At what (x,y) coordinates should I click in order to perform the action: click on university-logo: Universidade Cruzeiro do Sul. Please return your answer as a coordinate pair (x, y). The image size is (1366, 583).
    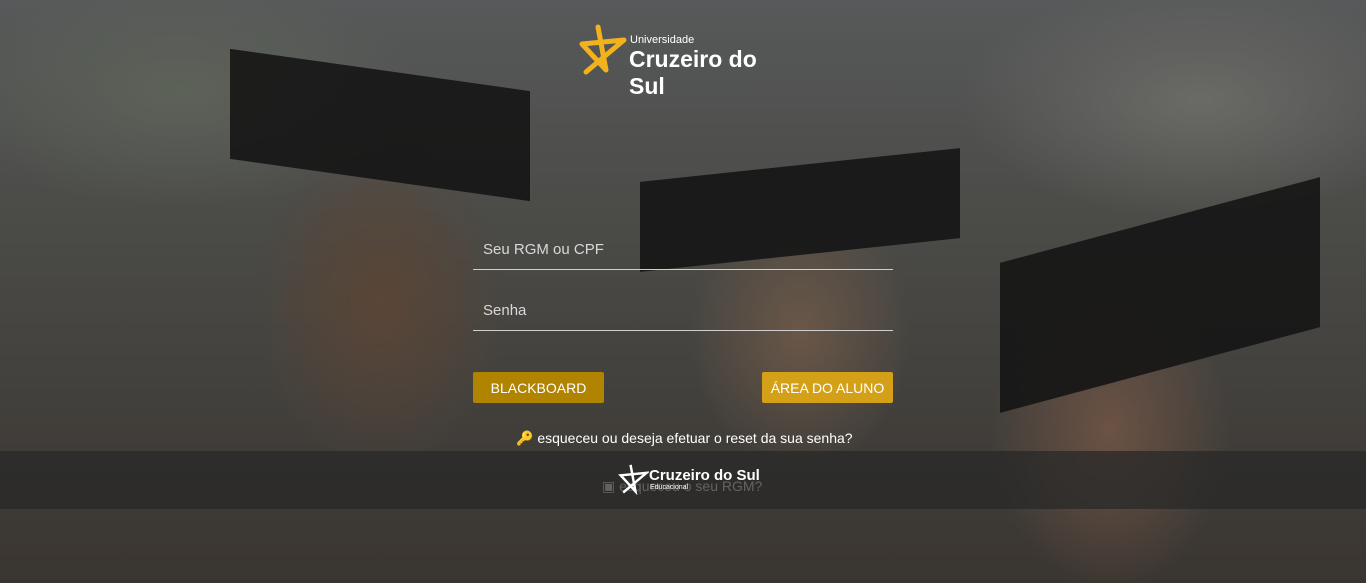
    Looking at the image, I should click on (686, 61).